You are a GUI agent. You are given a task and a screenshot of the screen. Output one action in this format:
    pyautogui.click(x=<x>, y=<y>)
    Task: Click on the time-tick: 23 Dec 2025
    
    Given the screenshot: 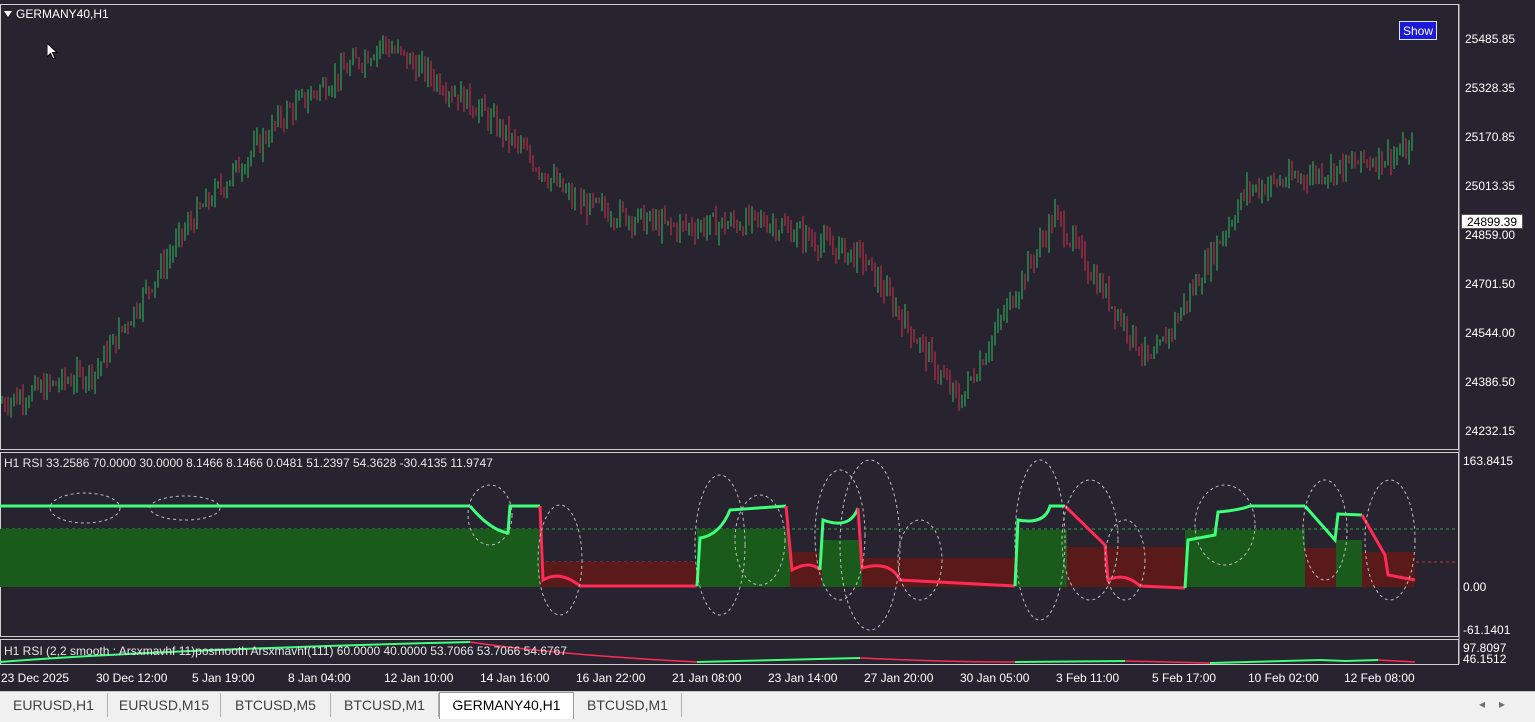 What is the action you would take?
    pyautogui.click(x=35, y=678)
    